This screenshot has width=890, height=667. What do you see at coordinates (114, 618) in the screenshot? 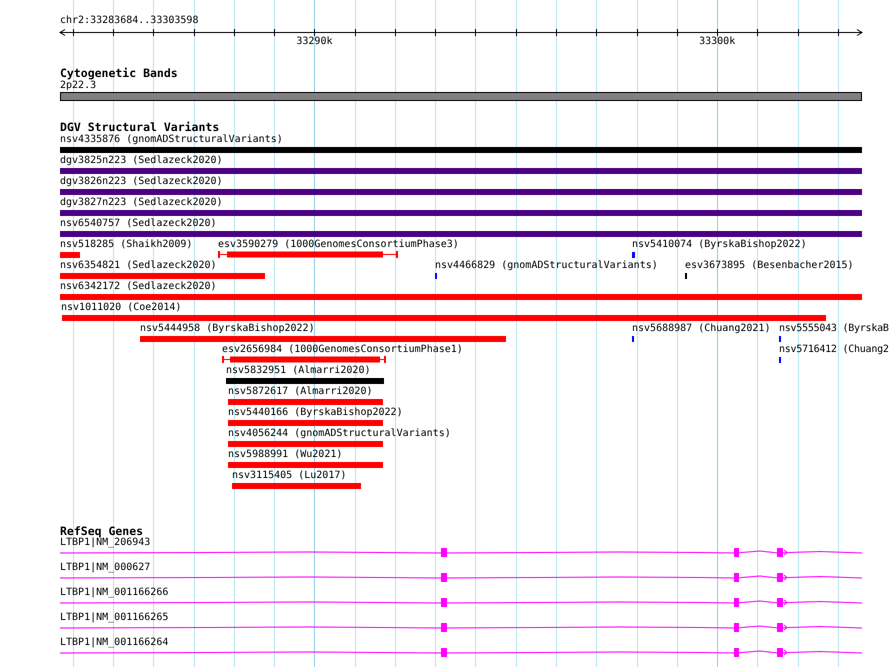
I see `transcript-label: LTBP1|NM_001166265` at bounding box center [114, 618].